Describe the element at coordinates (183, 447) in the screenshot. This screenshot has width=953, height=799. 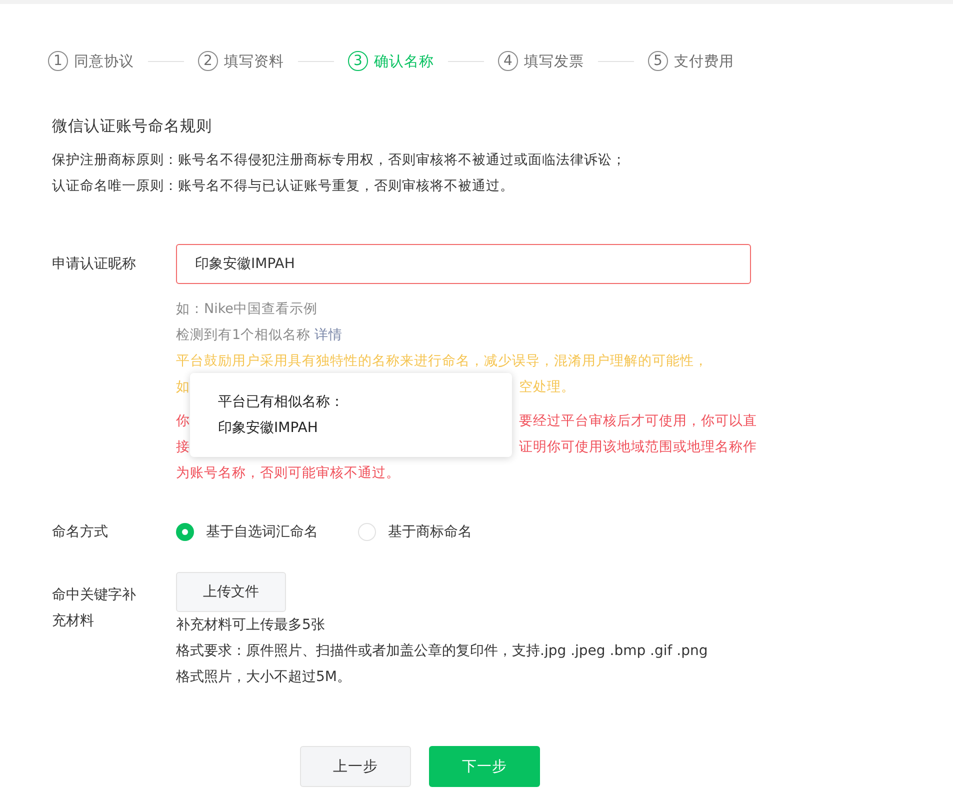
I see `notice-text: 接` at that location.